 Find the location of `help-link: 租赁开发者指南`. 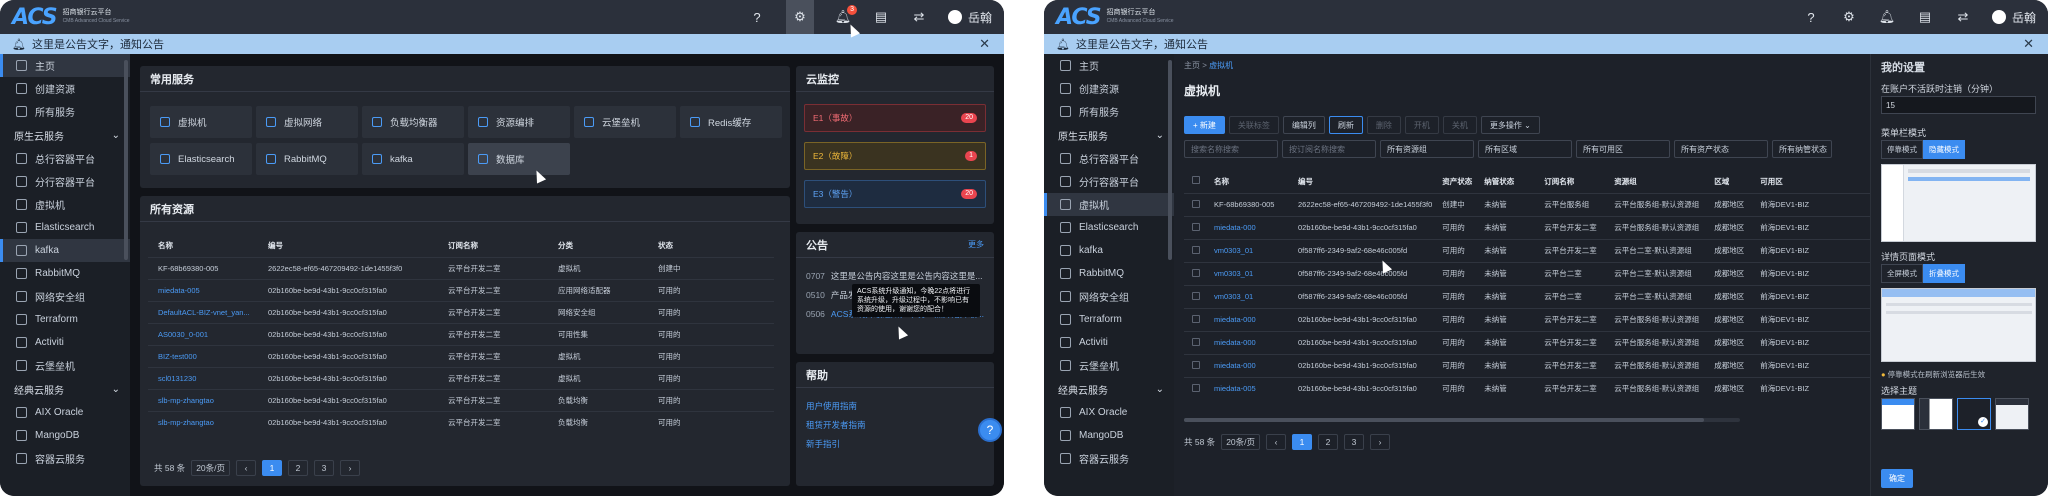

help-link: 租赁开发者指南 is located at coordinates (895, 424).